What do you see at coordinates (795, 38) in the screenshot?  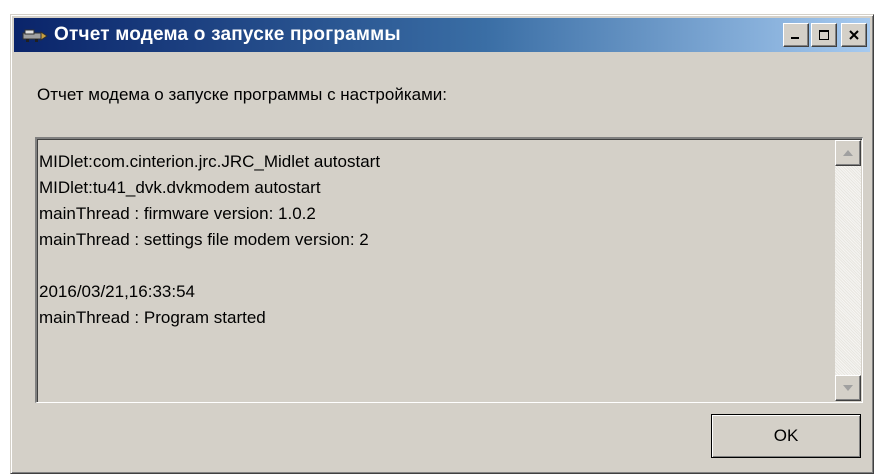 I see `minimize-icon` at bounding box center [795, 38].